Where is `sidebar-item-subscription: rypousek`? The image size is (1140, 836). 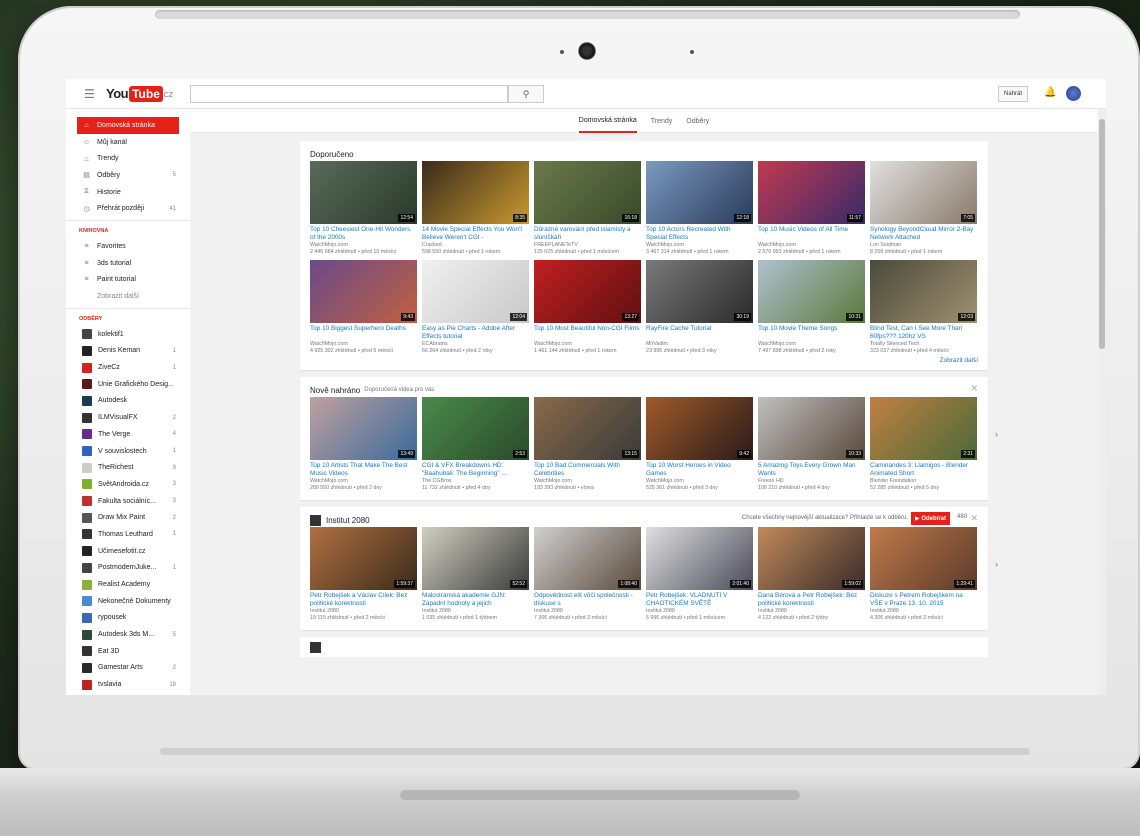 sidebar-item-subscription: rypousek is located at coordinates (128, 618).